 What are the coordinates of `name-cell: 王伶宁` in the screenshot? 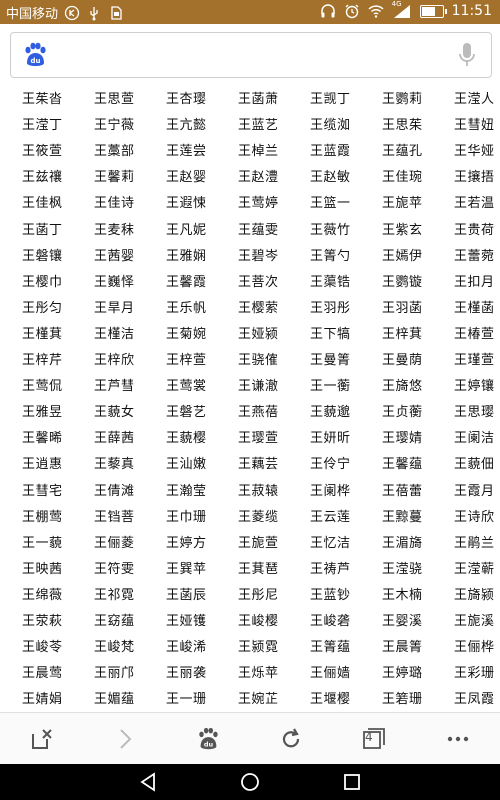 It's located at (330, 465).